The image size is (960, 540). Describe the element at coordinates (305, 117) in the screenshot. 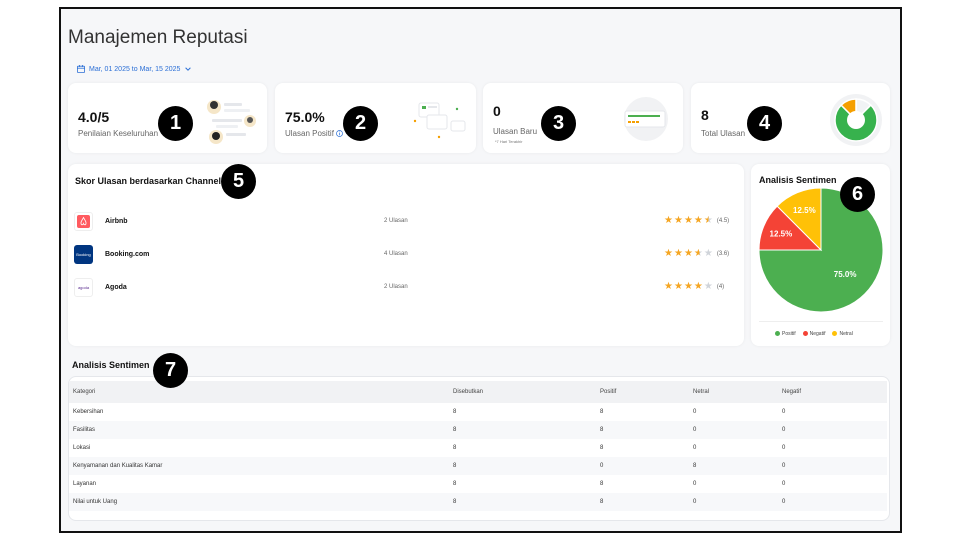

I see `kpi-value: 75.0%` at that location.